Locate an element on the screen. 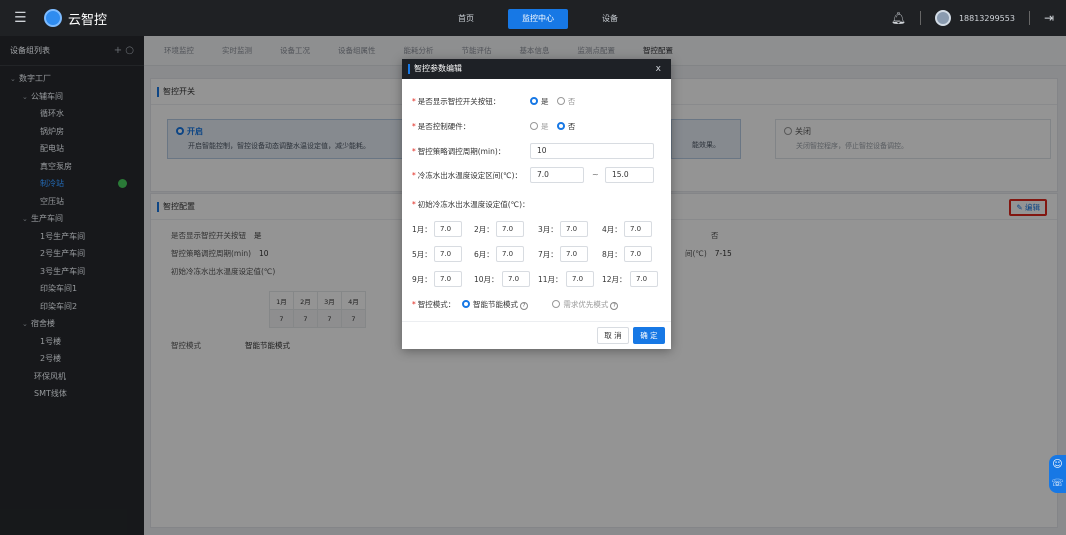  chat-icon: ☺ is located at coordinates (1057, 464).